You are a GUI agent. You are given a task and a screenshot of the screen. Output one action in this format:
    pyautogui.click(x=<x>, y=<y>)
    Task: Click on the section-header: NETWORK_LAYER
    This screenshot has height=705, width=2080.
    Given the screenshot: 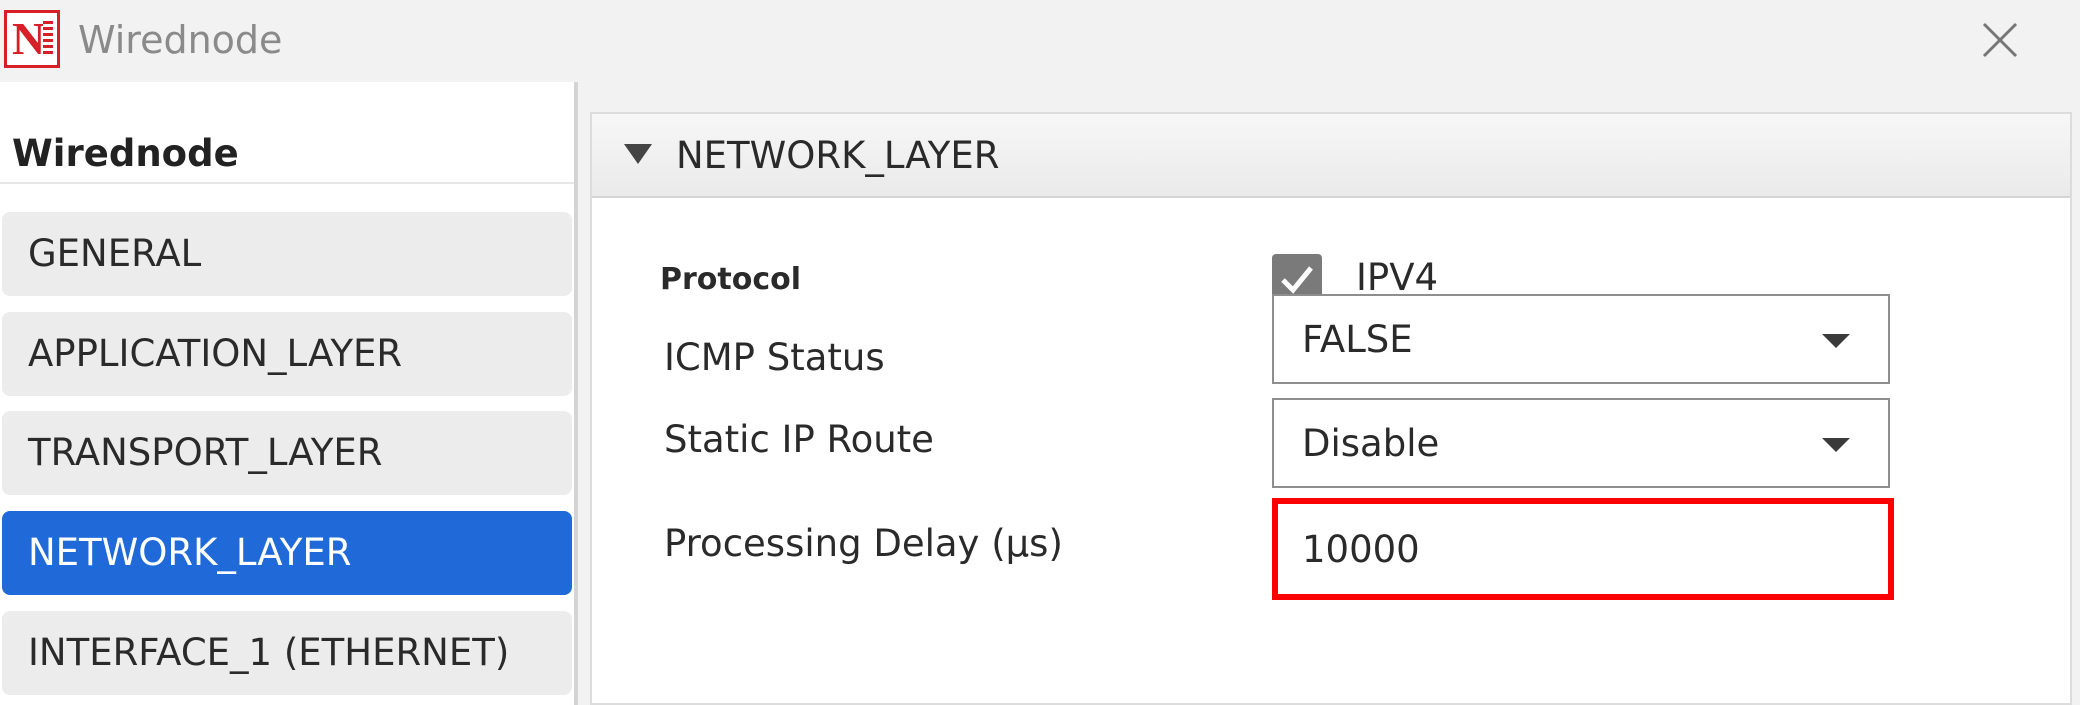 What is the action you would take?
    pyautogui.click(x=1331, y=156)
    